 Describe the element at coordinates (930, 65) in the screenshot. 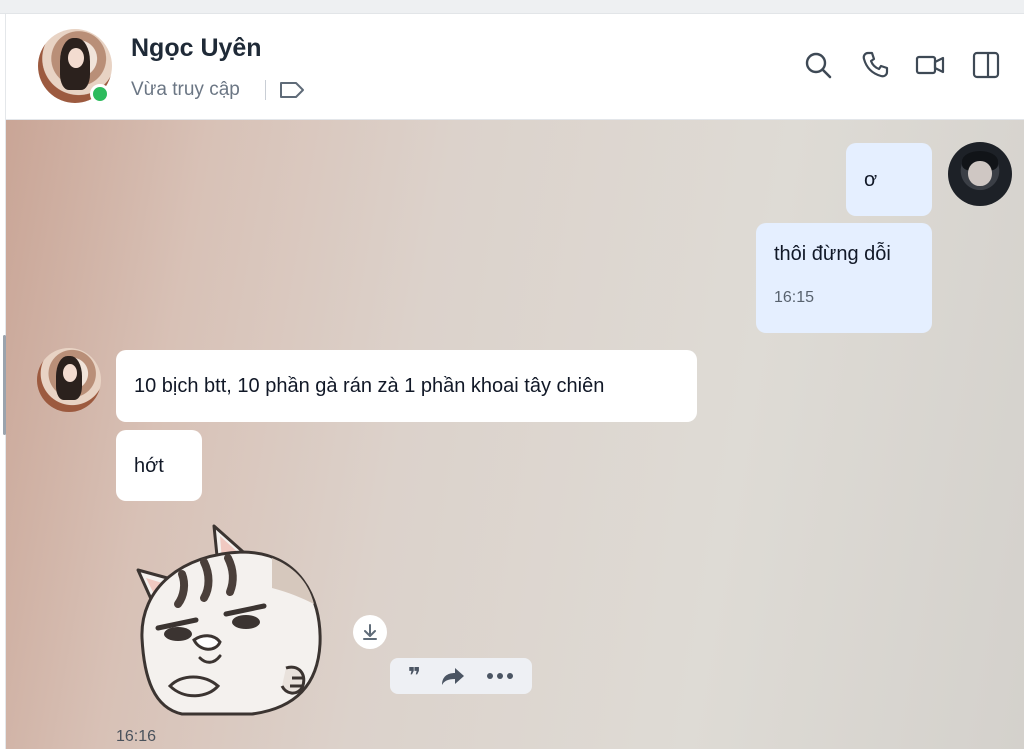

I see `video-call-icon` at that location.